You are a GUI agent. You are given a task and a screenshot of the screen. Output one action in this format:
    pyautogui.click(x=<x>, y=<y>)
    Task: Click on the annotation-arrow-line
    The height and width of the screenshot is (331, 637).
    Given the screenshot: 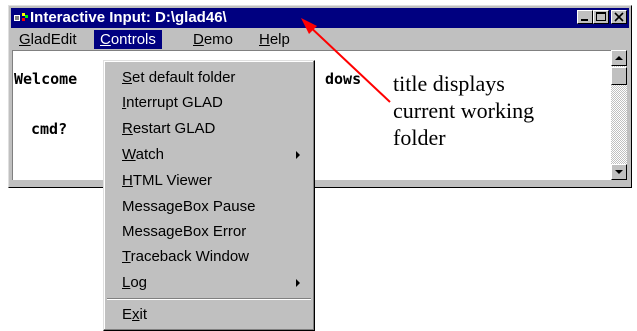 What is the action you would take?
    pyautogui.click(x=348, y=62)
    